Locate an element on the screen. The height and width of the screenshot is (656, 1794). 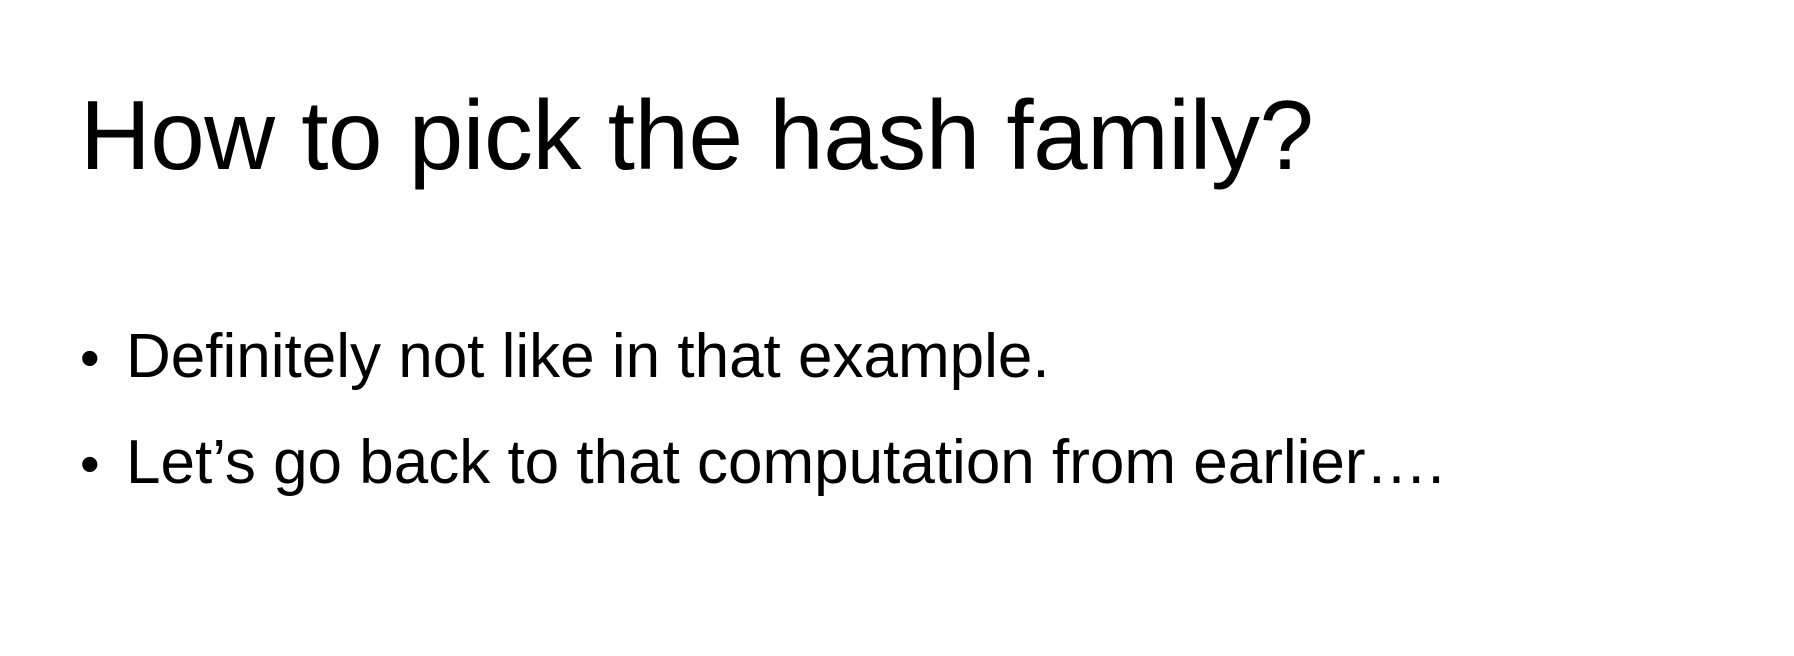
slide-title: How to pick the hash family? is located at coordinates (697, 135).